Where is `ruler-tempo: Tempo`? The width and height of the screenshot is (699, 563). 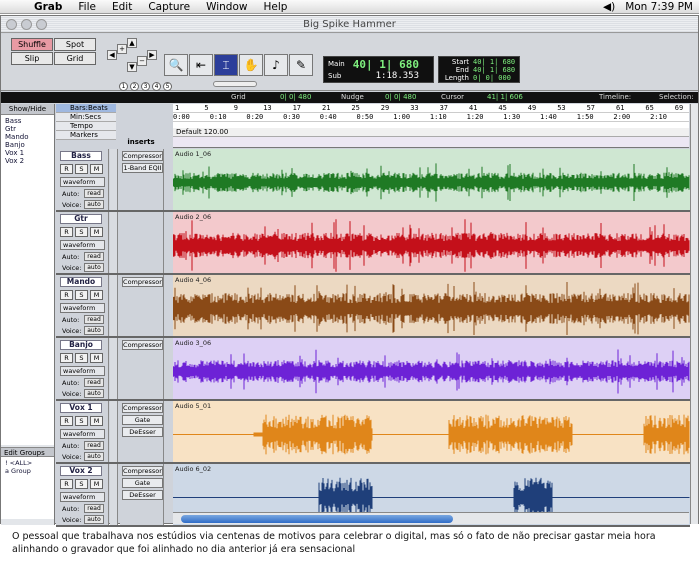 ruler-tempo: Tempo is located at coordinates (86, 126).